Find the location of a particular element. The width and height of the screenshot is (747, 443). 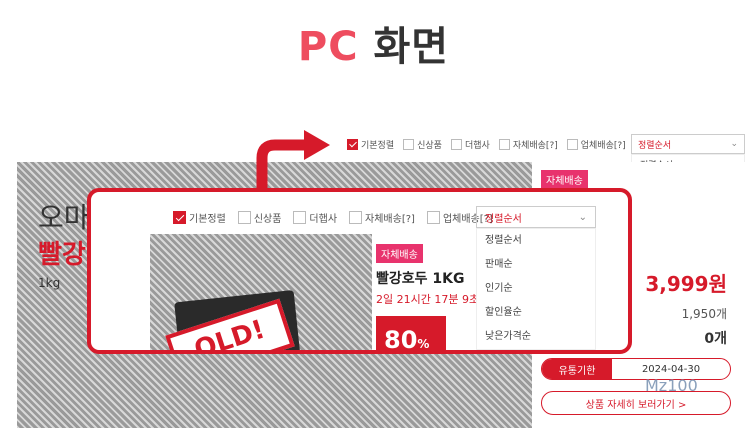

sort-option: 낮은가격순 is located at coordinates (536, 337).